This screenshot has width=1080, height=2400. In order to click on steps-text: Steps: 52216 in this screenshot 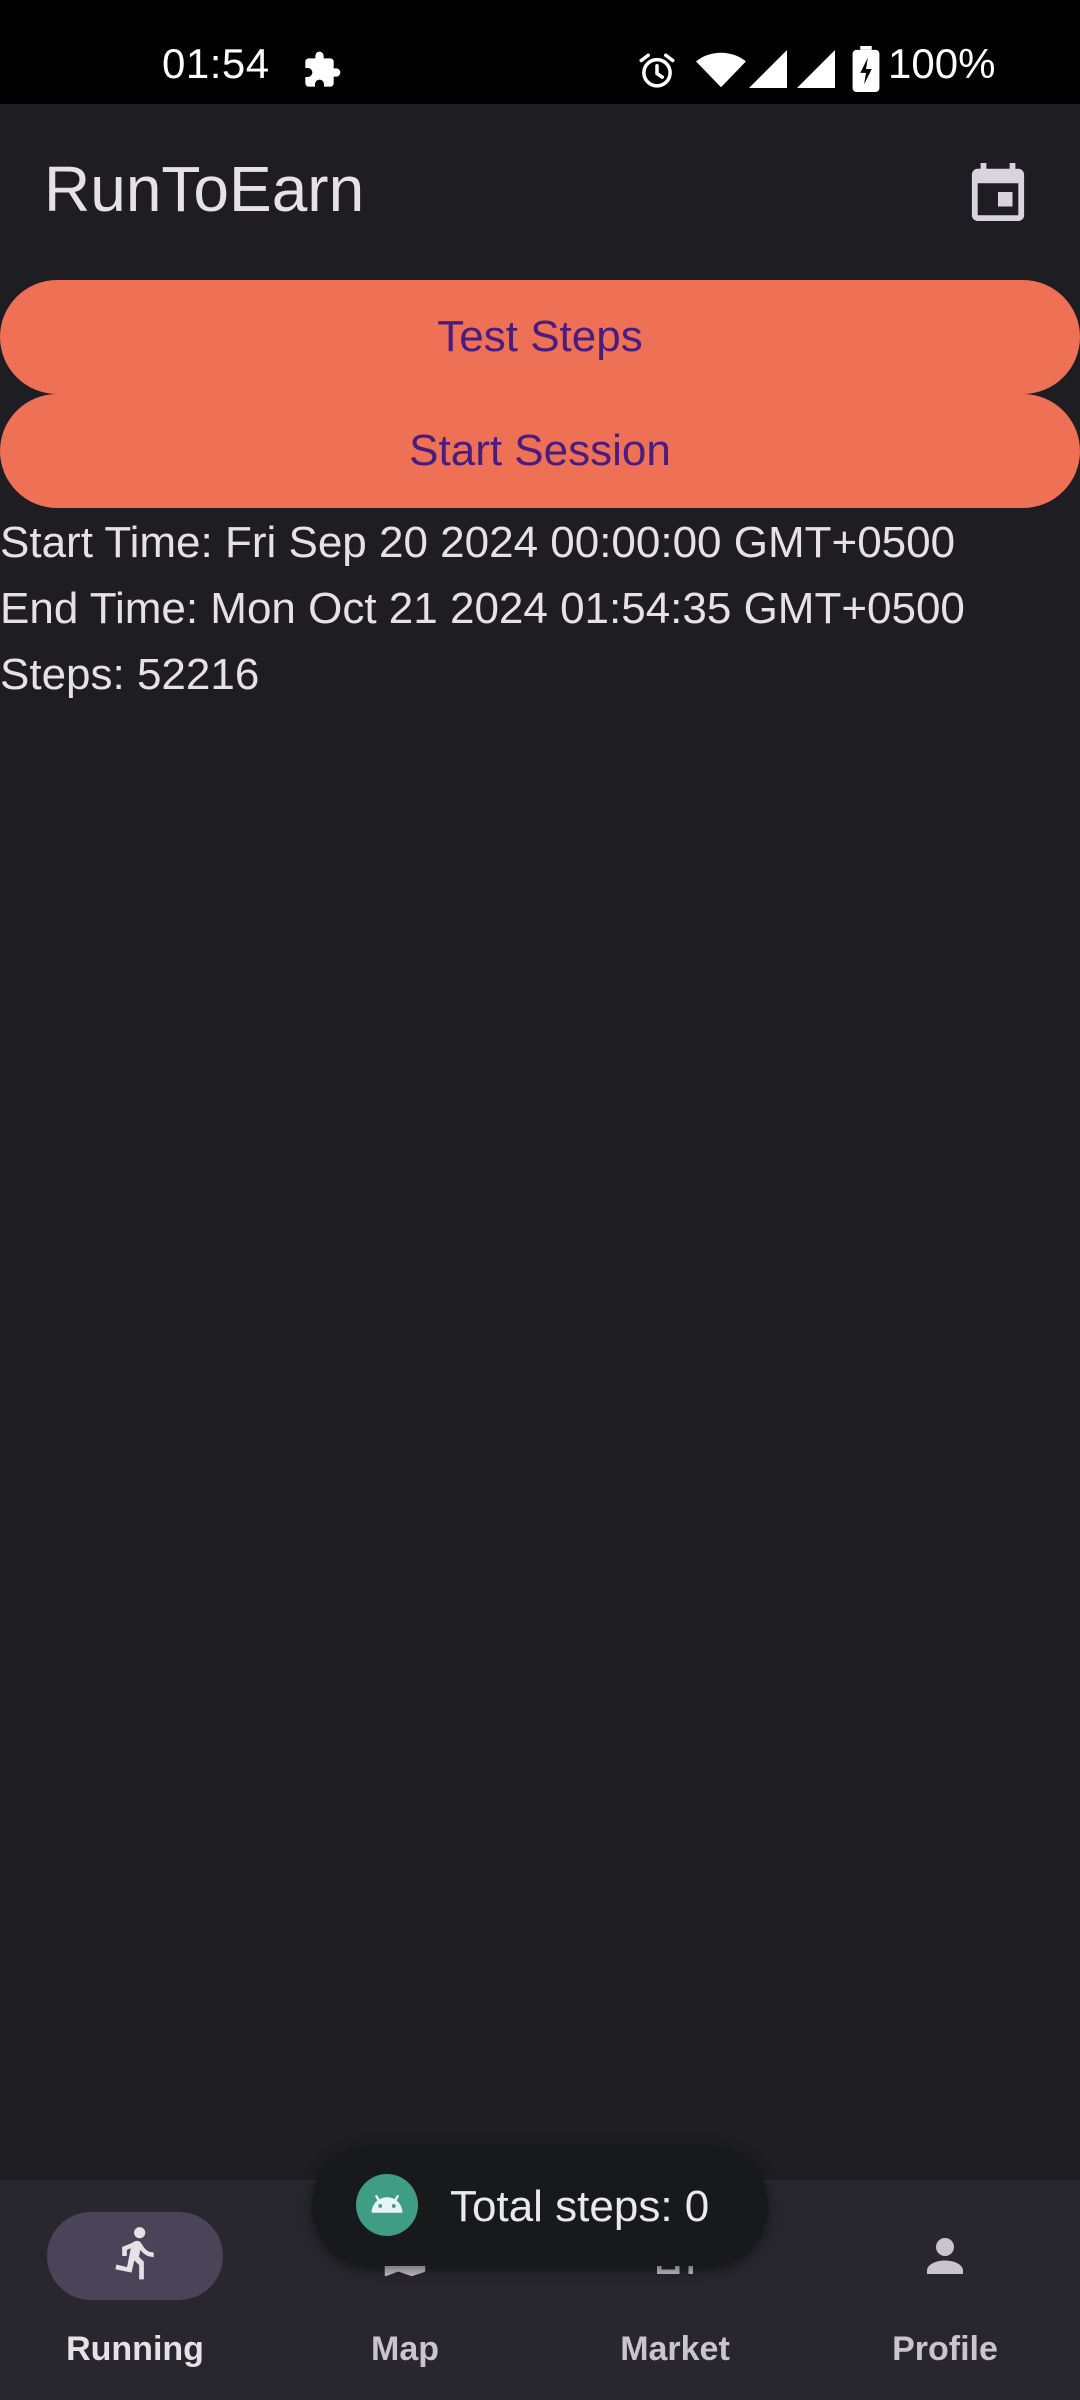, I will do `click(130, 674)`.